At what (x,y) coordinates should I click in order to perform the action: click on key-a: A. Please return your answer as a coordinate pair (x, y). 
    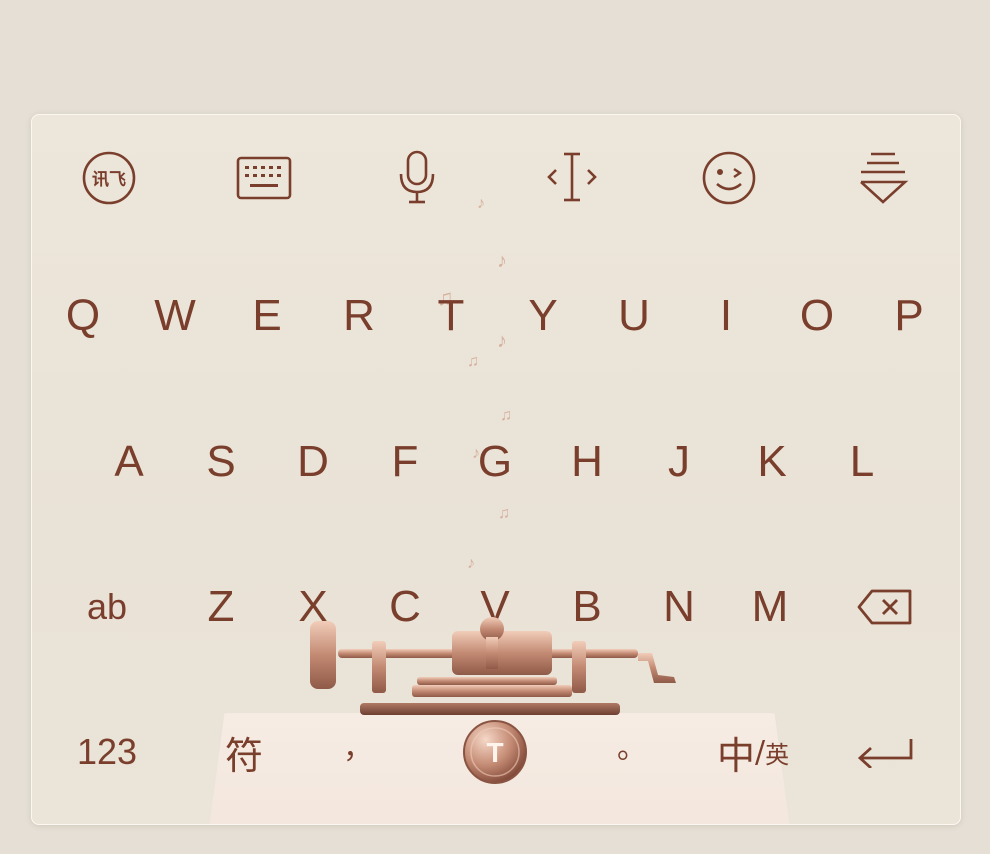
    Looking at the image, I should click on (129, 462).